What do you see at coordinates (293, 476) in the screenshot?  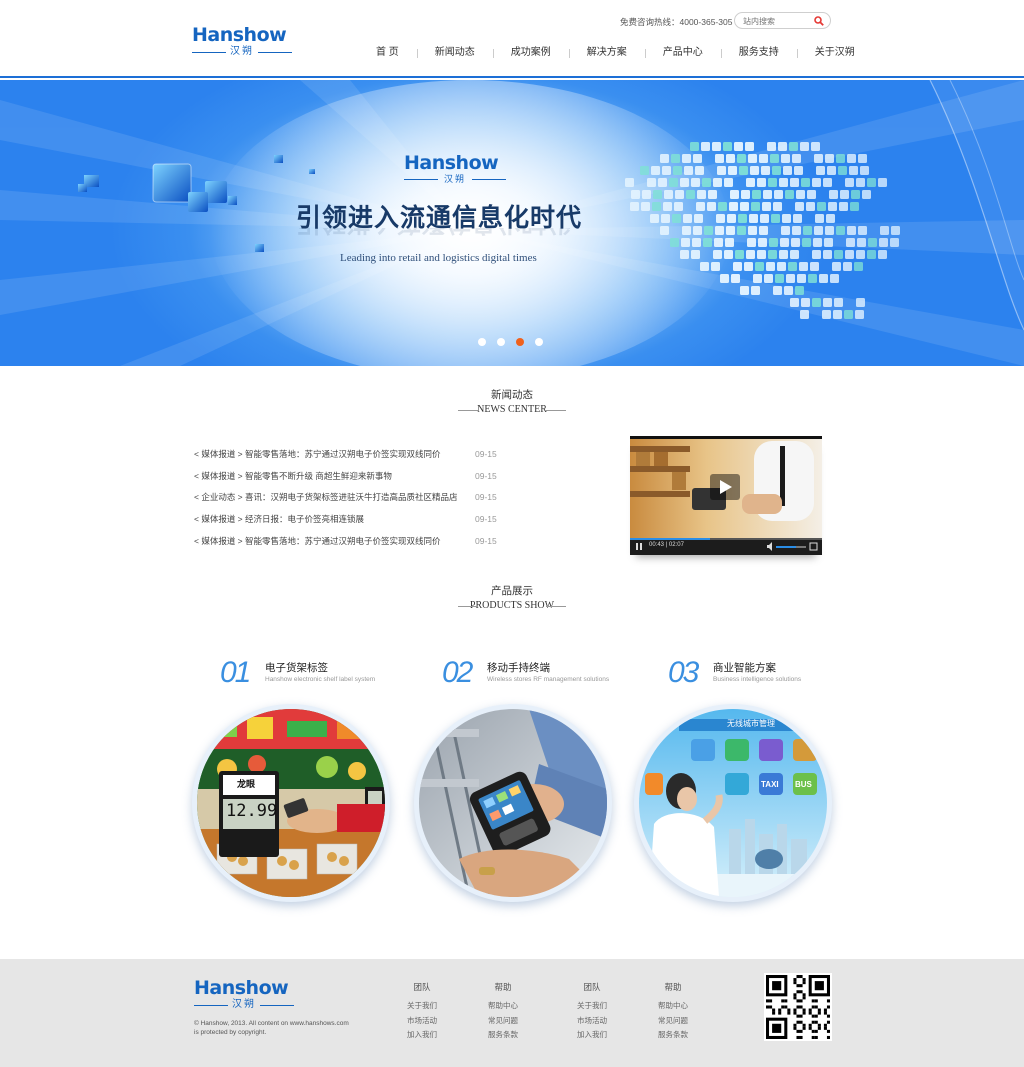 I see `news-headline: < 媒体报道 > 智能零售不断升级 商超生鲜迎来新事物` at bounding box center [293, 476].